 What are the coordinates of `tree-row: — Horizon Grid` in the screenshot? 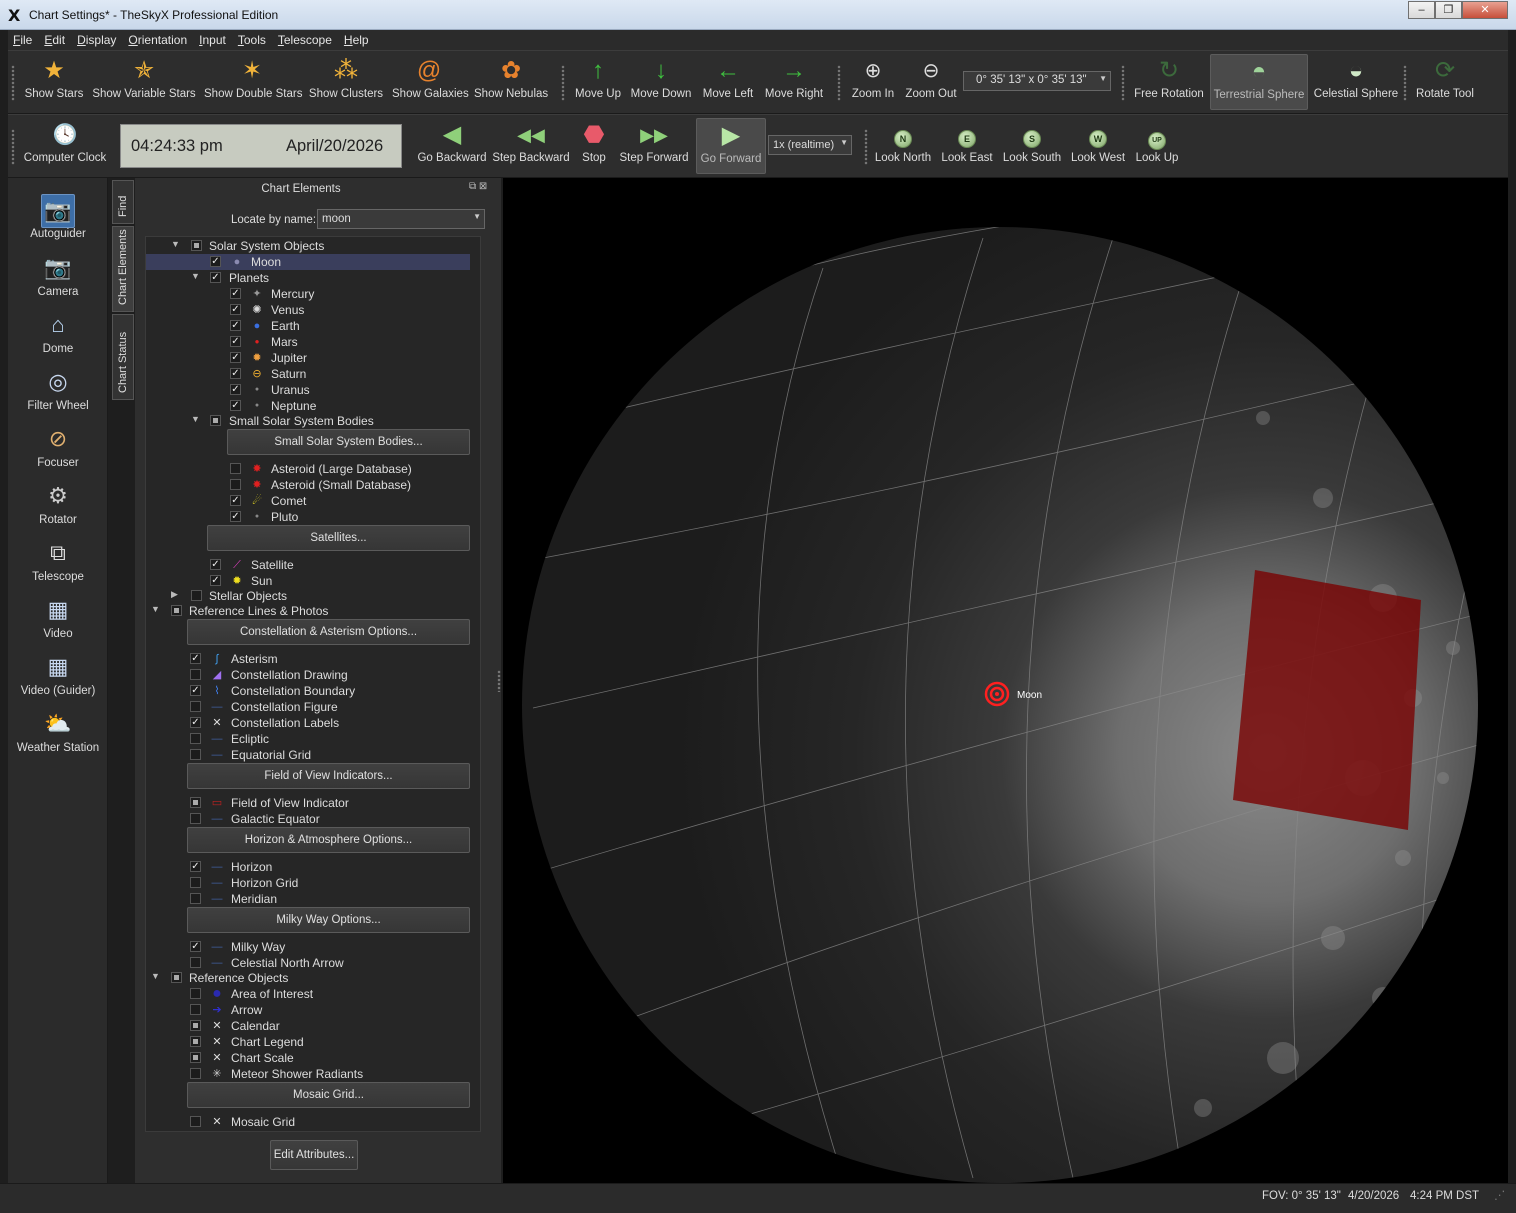 It's located at (308, 883).